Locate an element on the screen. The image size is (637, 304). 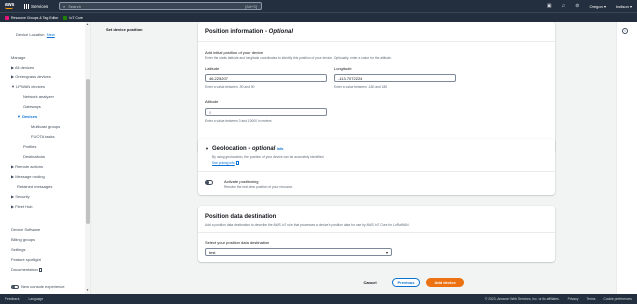
terms-link: Terms is located at coordinates (590, 299).